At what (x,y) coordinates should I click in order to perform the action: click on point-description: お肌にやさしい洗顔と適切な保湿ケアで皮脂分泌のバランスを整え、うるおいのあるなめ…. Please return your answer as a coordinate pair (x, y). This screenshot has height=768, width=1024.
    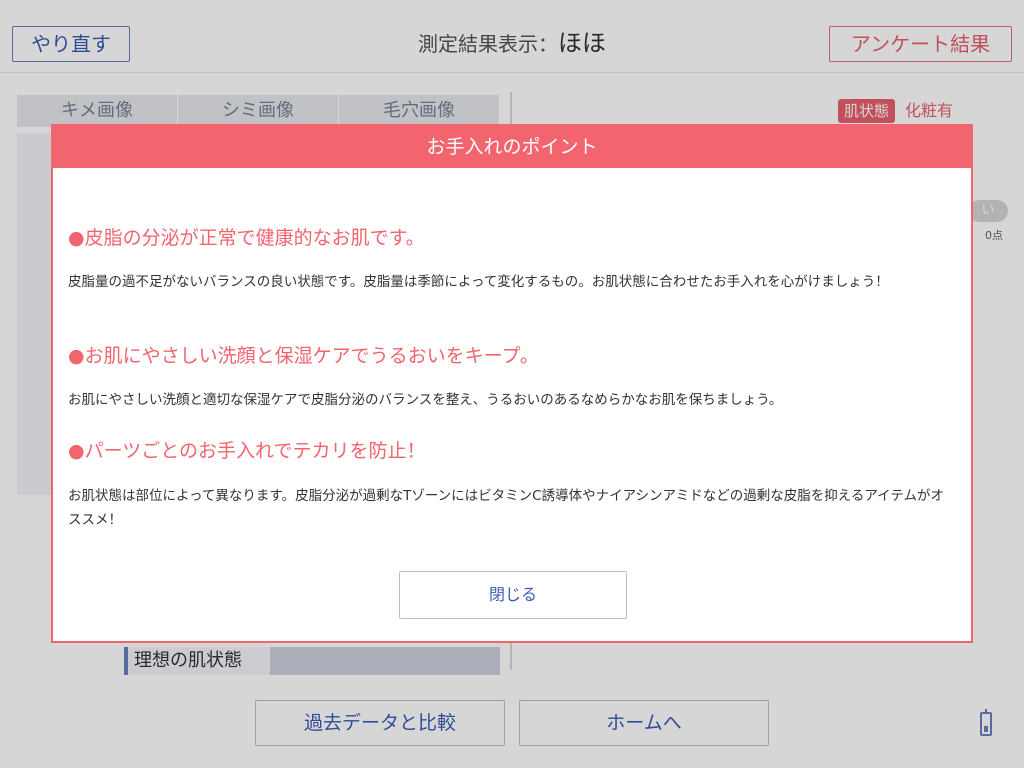
    Looking at the image, I should click on (425, 400).